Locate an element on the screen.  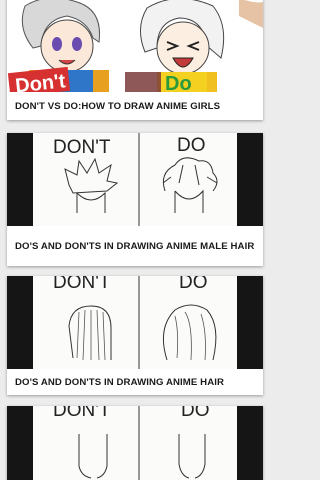
video-card: DON'T DO is located at coordinates (135, 443).